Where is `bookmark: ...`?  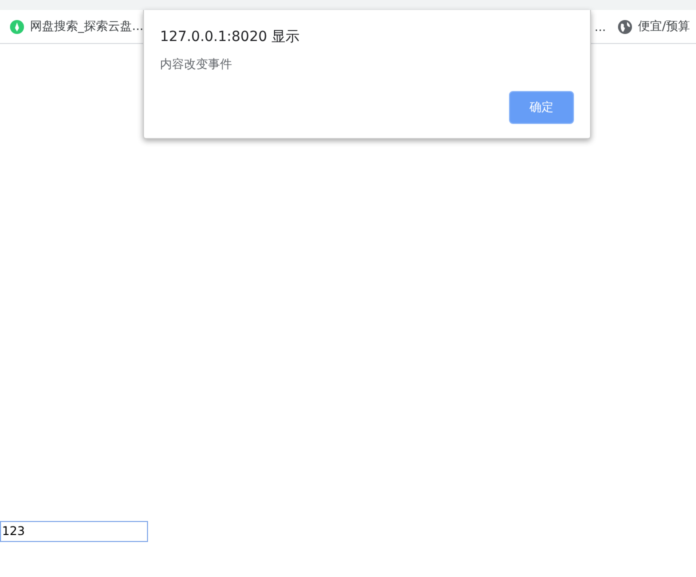
bookmark: ... is located at coordinates (600, 27).